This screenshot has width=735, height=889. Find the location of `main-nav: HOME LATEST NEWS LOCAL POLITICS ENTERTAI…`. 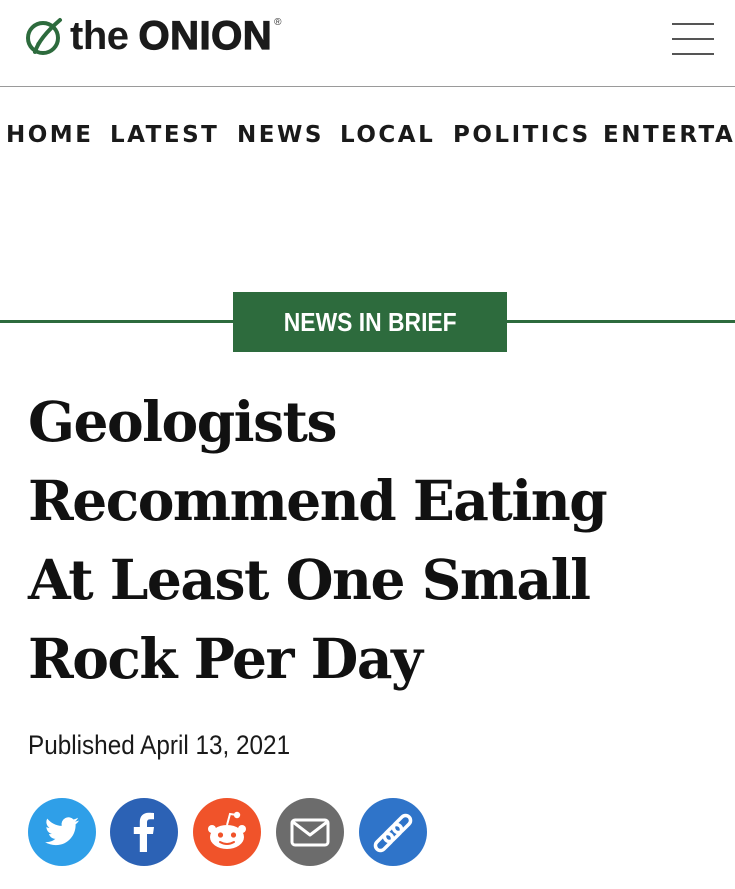

main-nav: HOME LATEST NEWS LOCAL POLITICS ENTERTAI… is located at coordinates (367, 135).